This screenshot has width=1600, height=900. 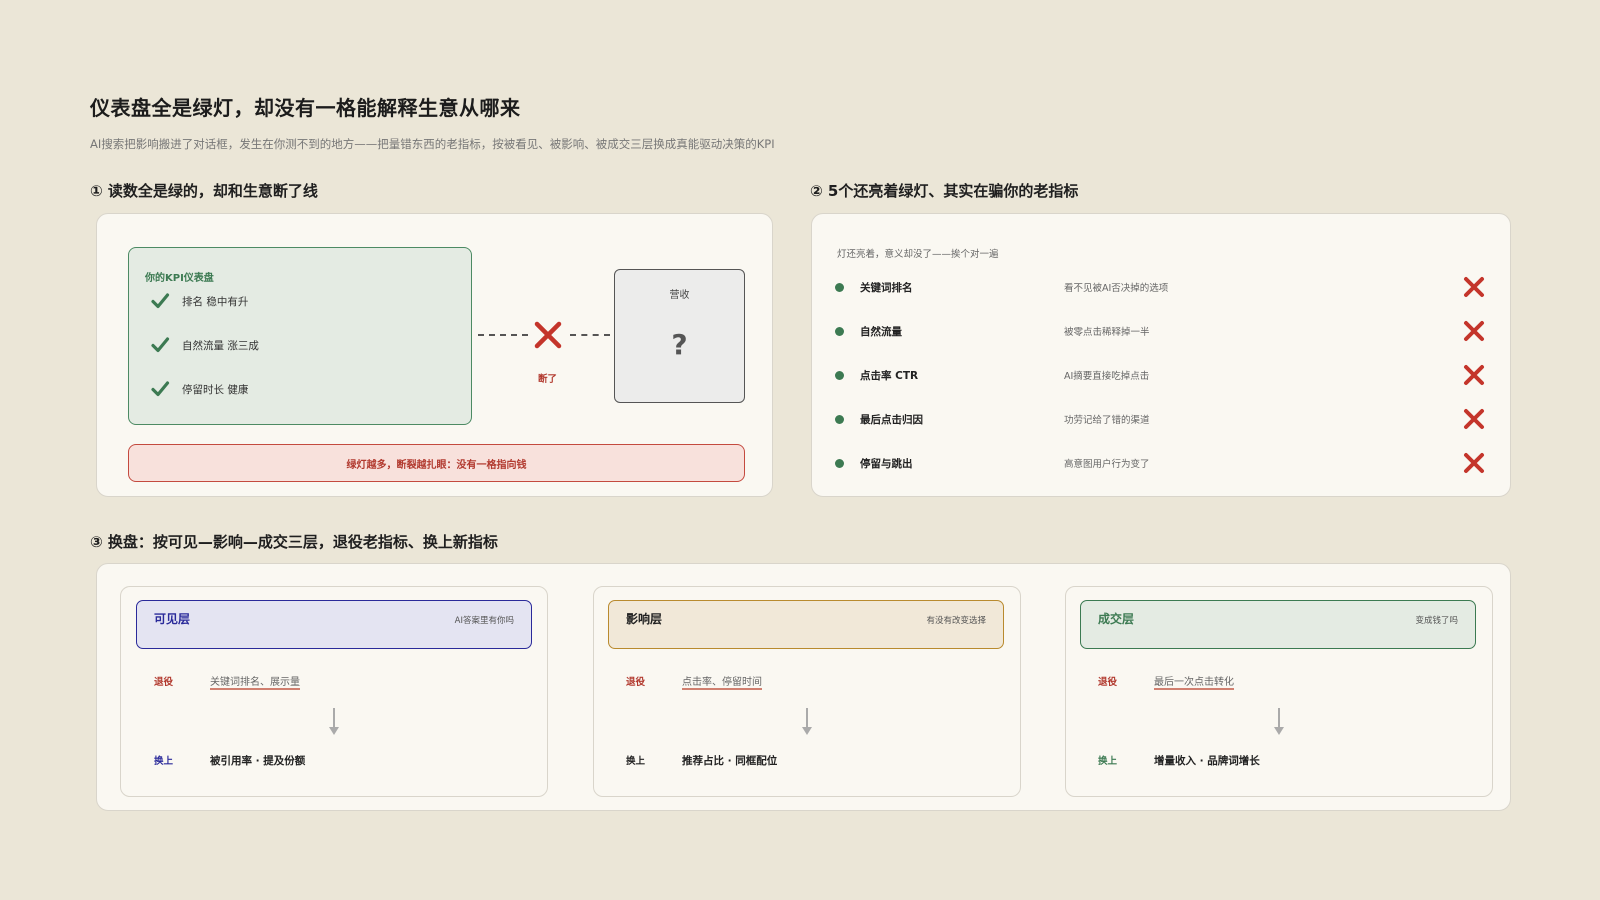 I want to click on revenue-label: 营收, so click(x=679, y=295).